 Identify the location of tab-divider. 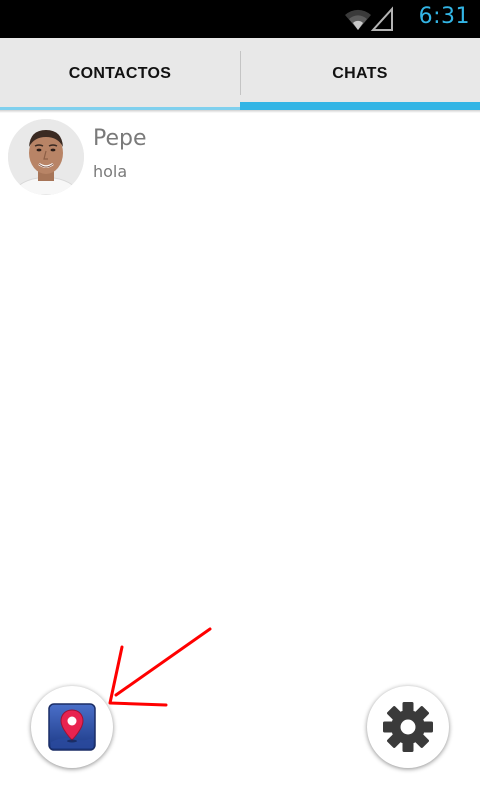
(240, 73).